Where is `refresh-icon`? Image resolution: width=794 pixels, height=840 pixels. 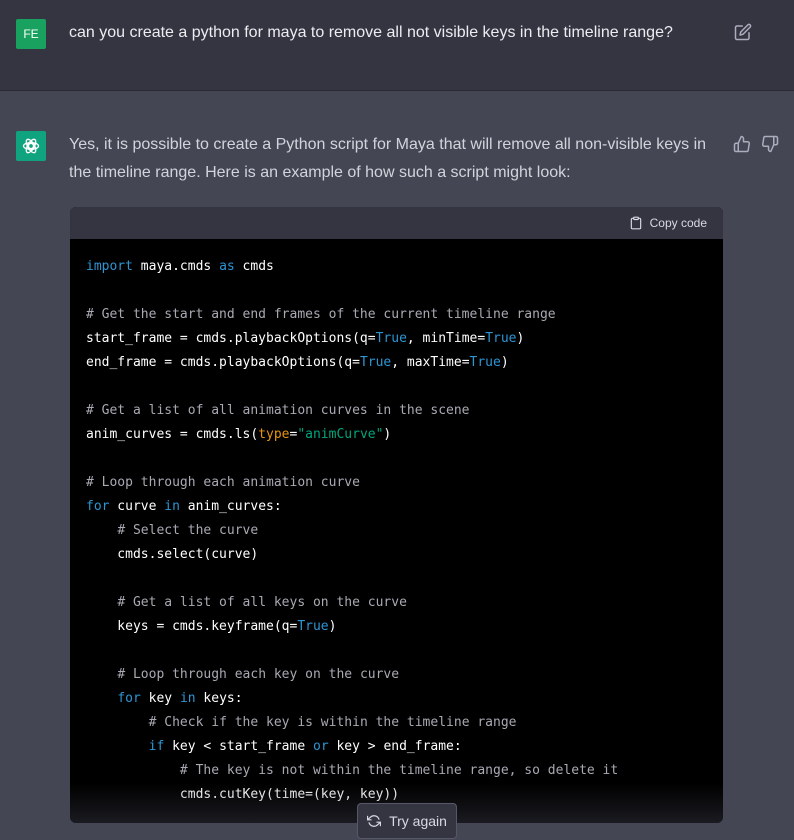 refresh-icon is located at coordinates (374, 821).